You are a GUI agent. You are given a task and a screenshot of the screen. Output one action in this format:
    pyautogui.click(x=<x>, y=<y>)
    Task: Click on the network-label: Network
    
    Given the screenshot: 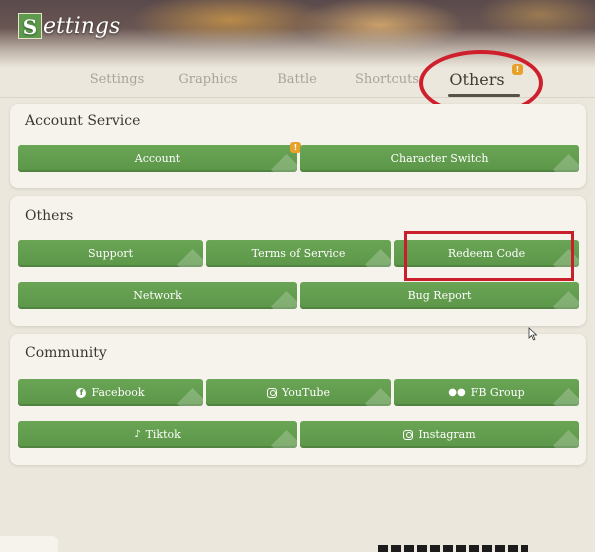 What is the action you would take?
    pyautogui.click(x=157, y=295)
    